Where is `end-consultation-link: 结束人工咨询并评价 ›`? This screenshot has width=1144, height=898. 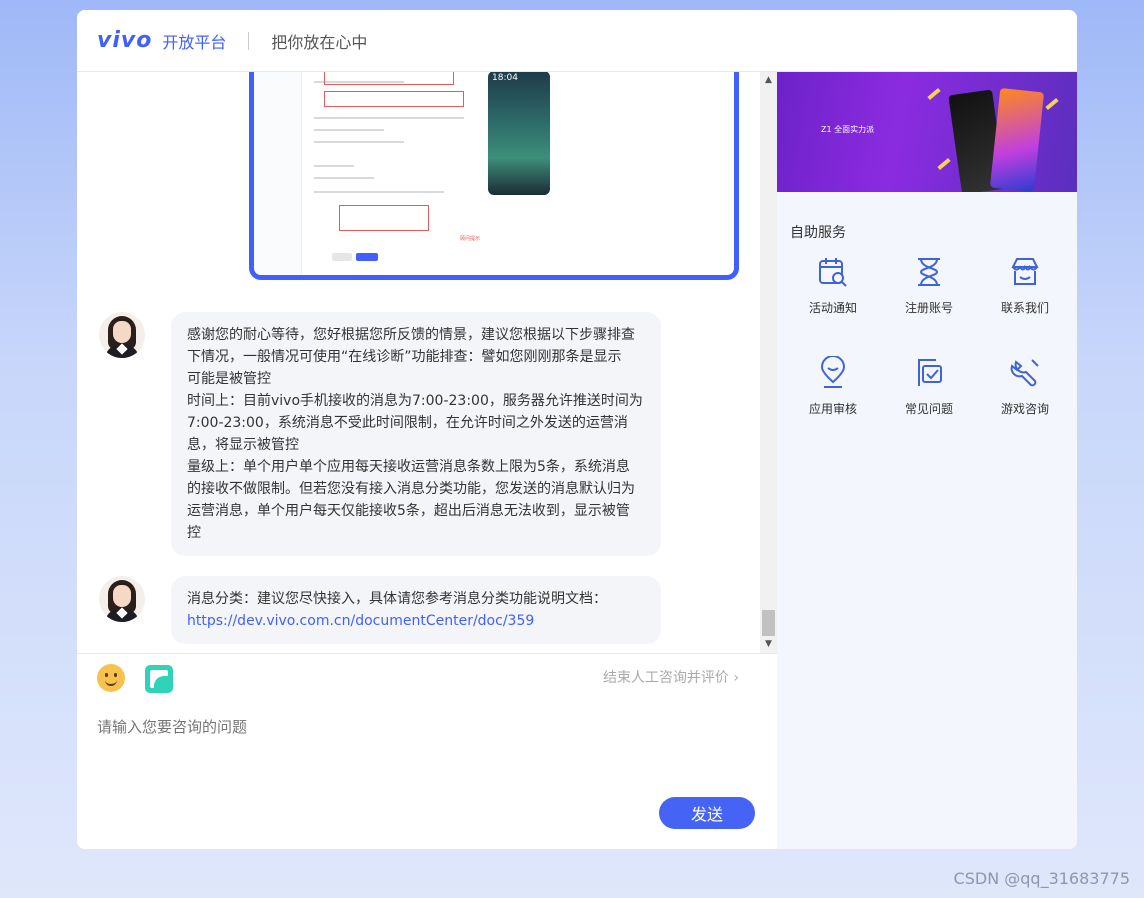
end-consultation-link: 结束人工咨询并评价 › is located at coordinates (671, 677).